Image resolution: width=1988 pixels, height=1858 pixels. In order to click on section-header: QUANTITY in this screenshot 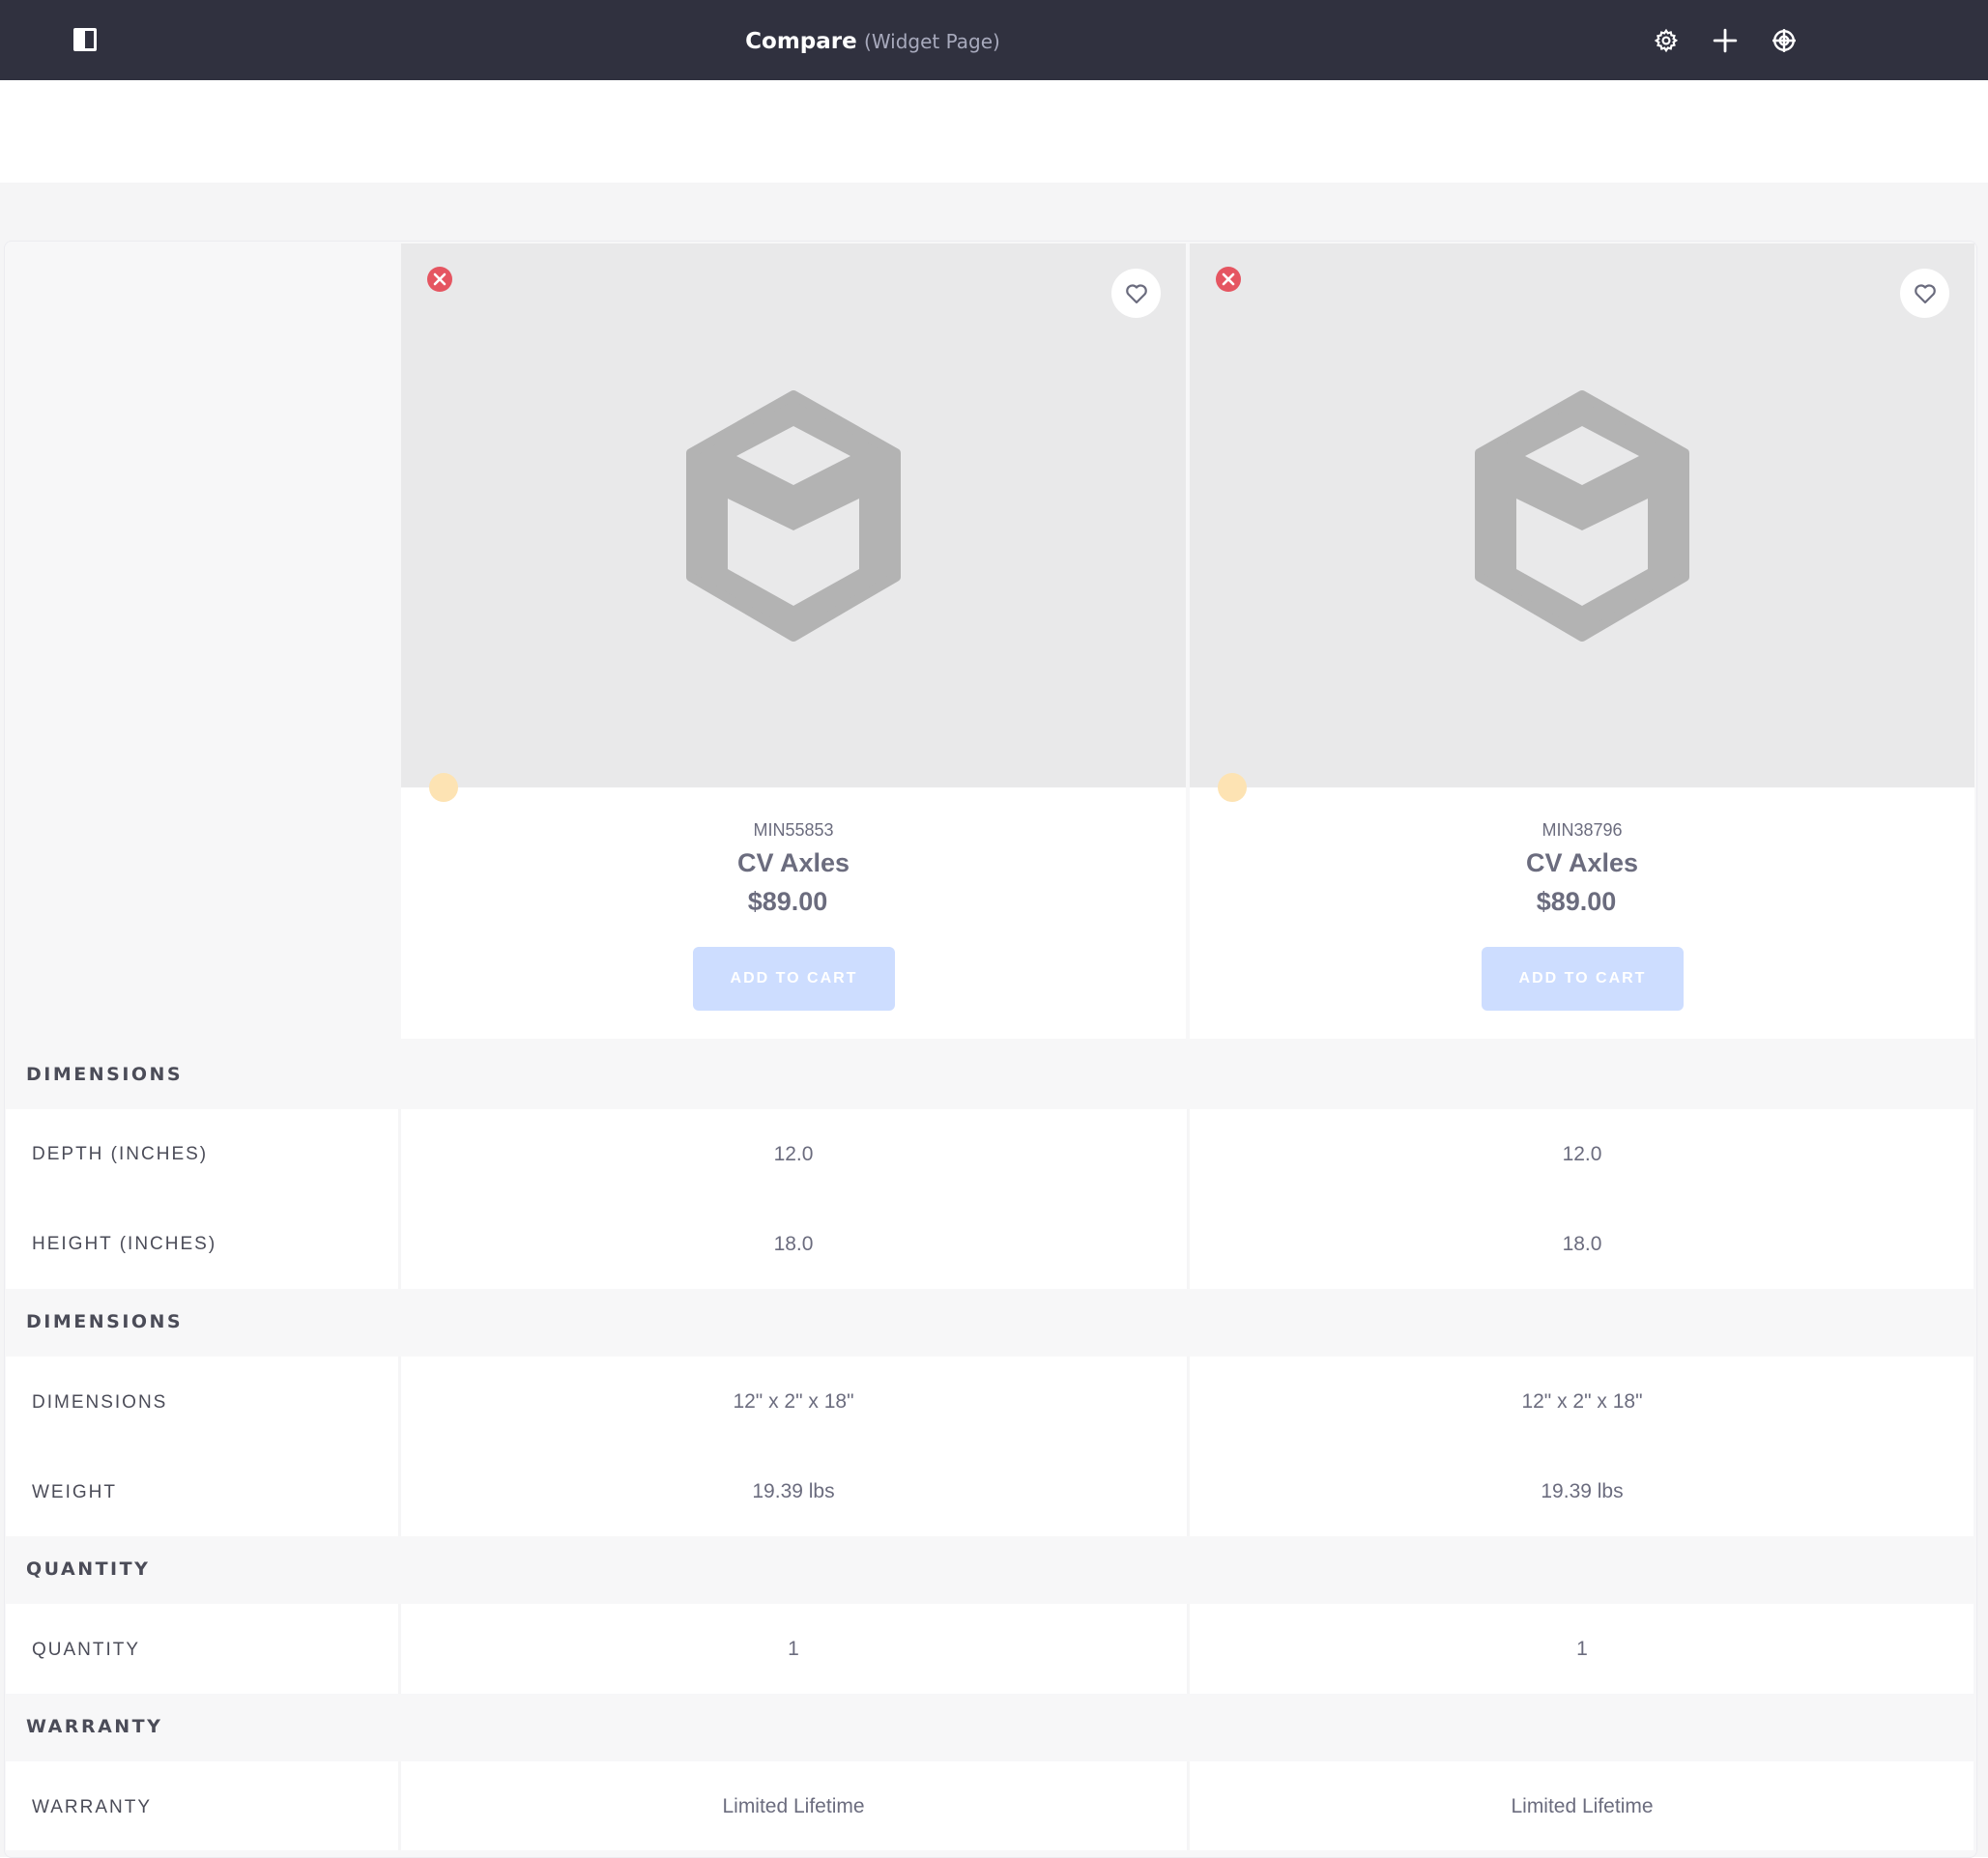, I will do `click(89, 1569)`.